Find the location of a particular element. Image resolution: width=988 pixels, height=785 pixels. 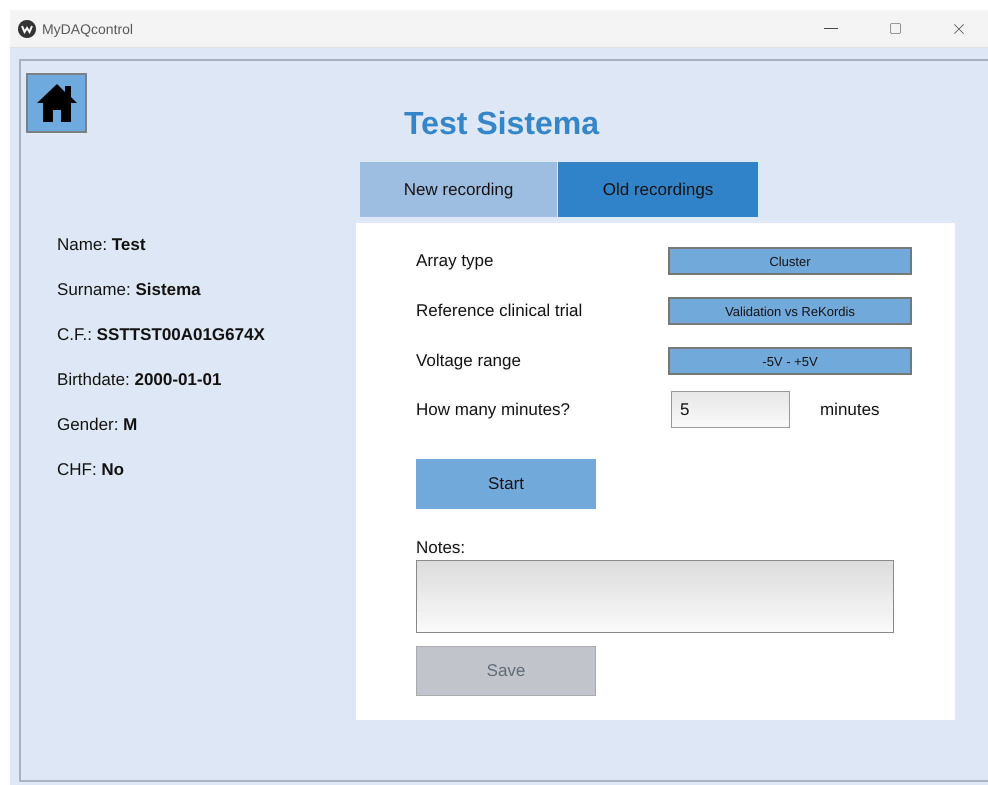

page-title: Test Sistema is located at coordinates (502, 123).